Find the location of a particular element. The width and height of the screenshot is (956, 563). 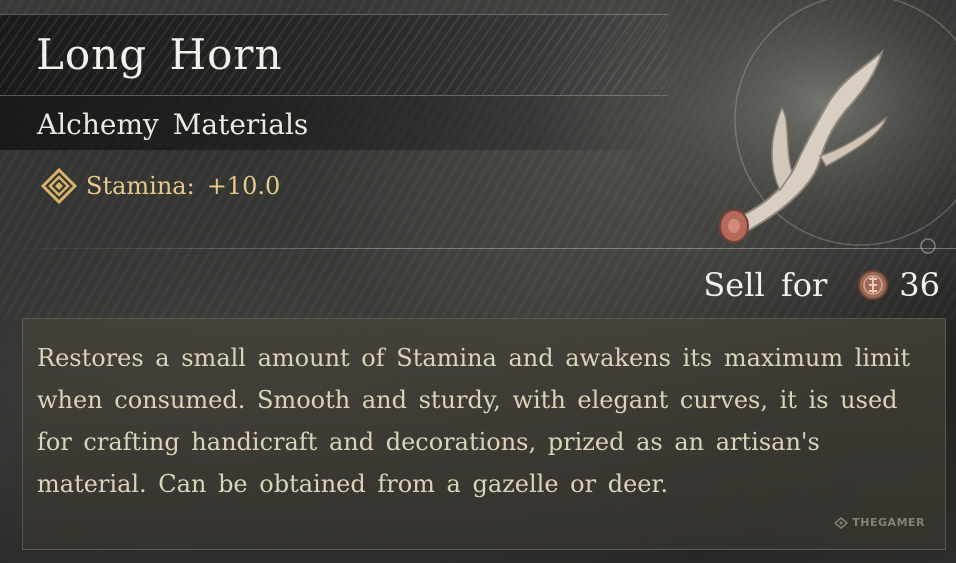

stat-row: Stamina: +10.0 is located at coordinates (160, 186).